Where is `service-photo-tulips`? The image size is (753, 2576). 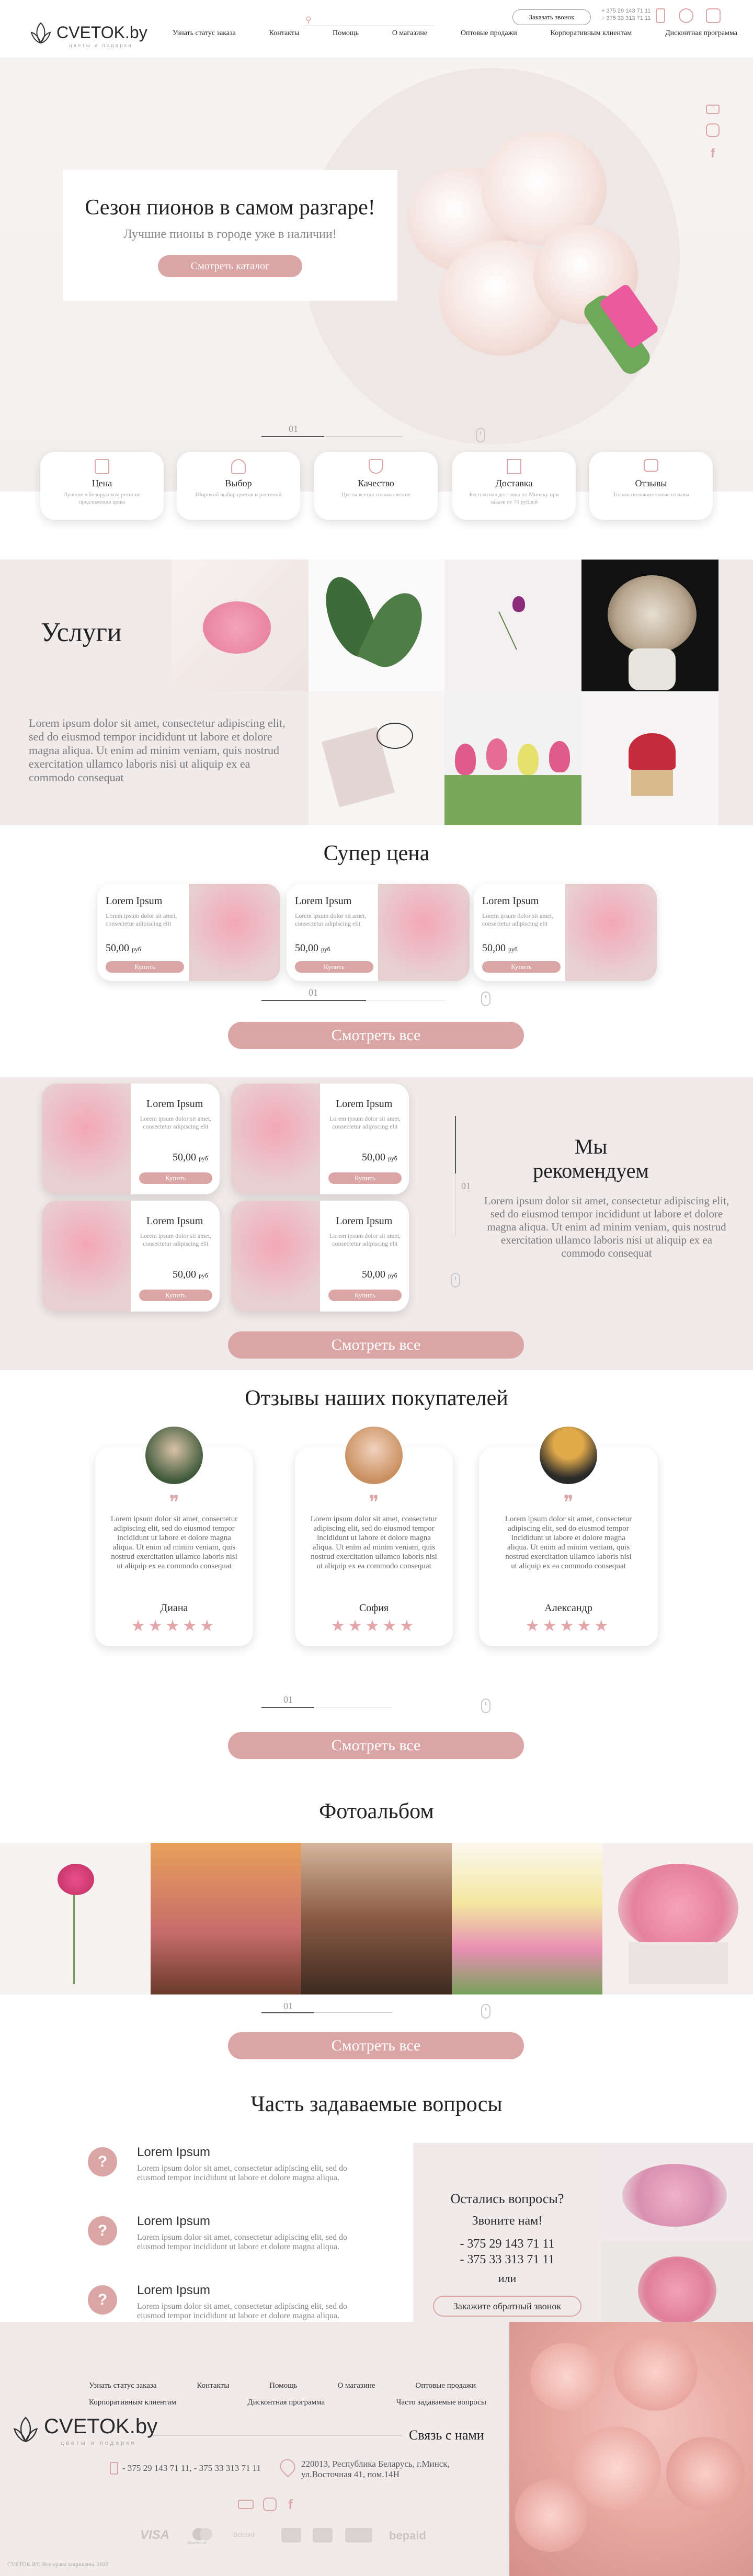
service-photo-tulips is located at coordinates (512, 758).